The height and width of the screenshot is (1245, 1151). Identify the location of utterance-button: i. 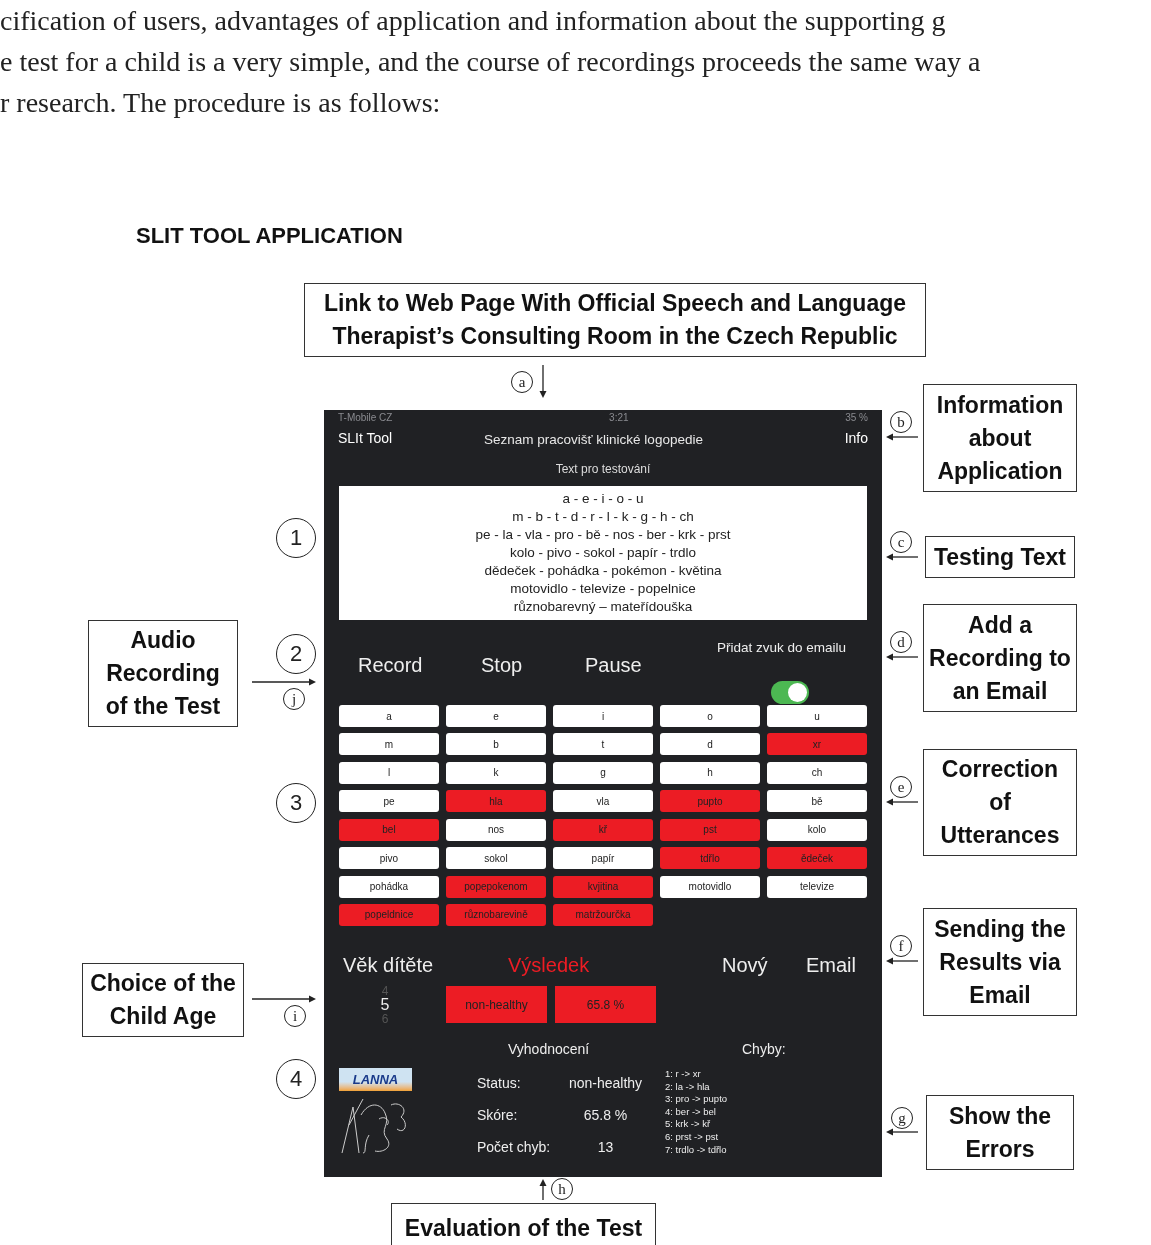
(603, 716).